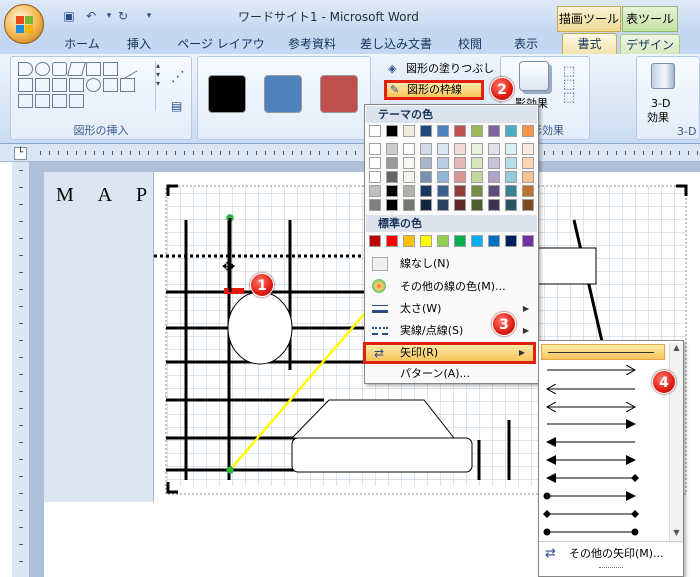 This screenshot has width=700, height=577. What do you see at coordinates (82, 44) in the screenshot?
I see `tab-home: ホーム` at bounding box center [82, 44].